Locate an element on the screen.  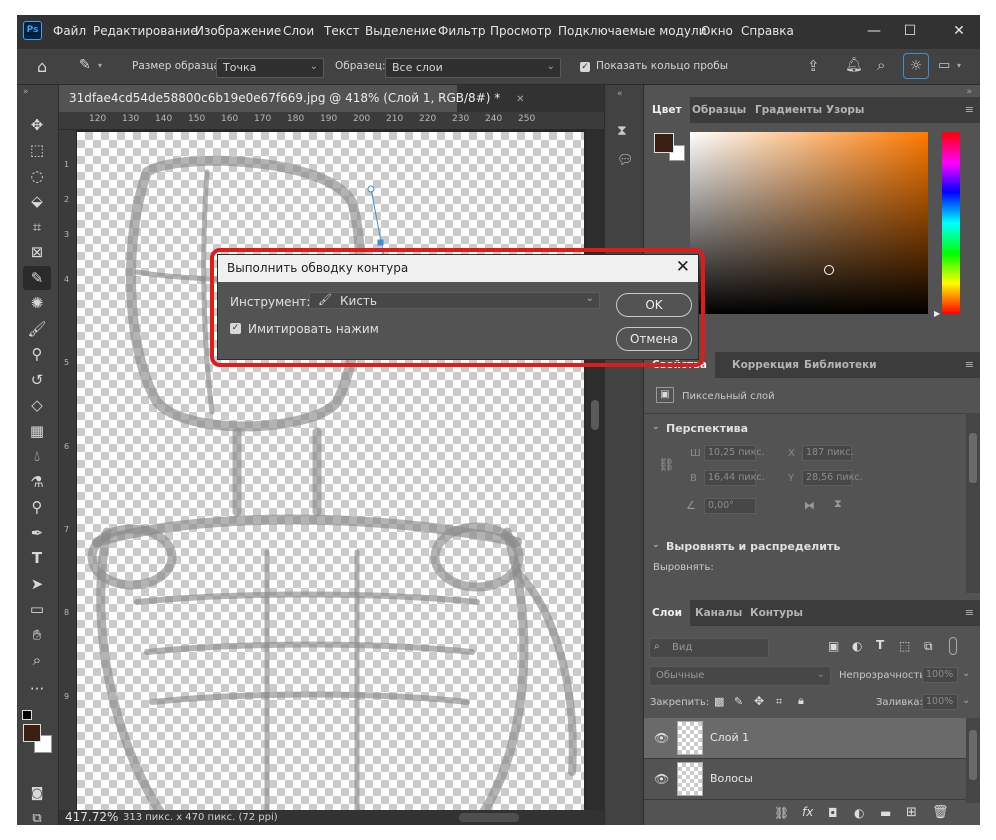
default-colors-icon is located at coordinates (27, 715).